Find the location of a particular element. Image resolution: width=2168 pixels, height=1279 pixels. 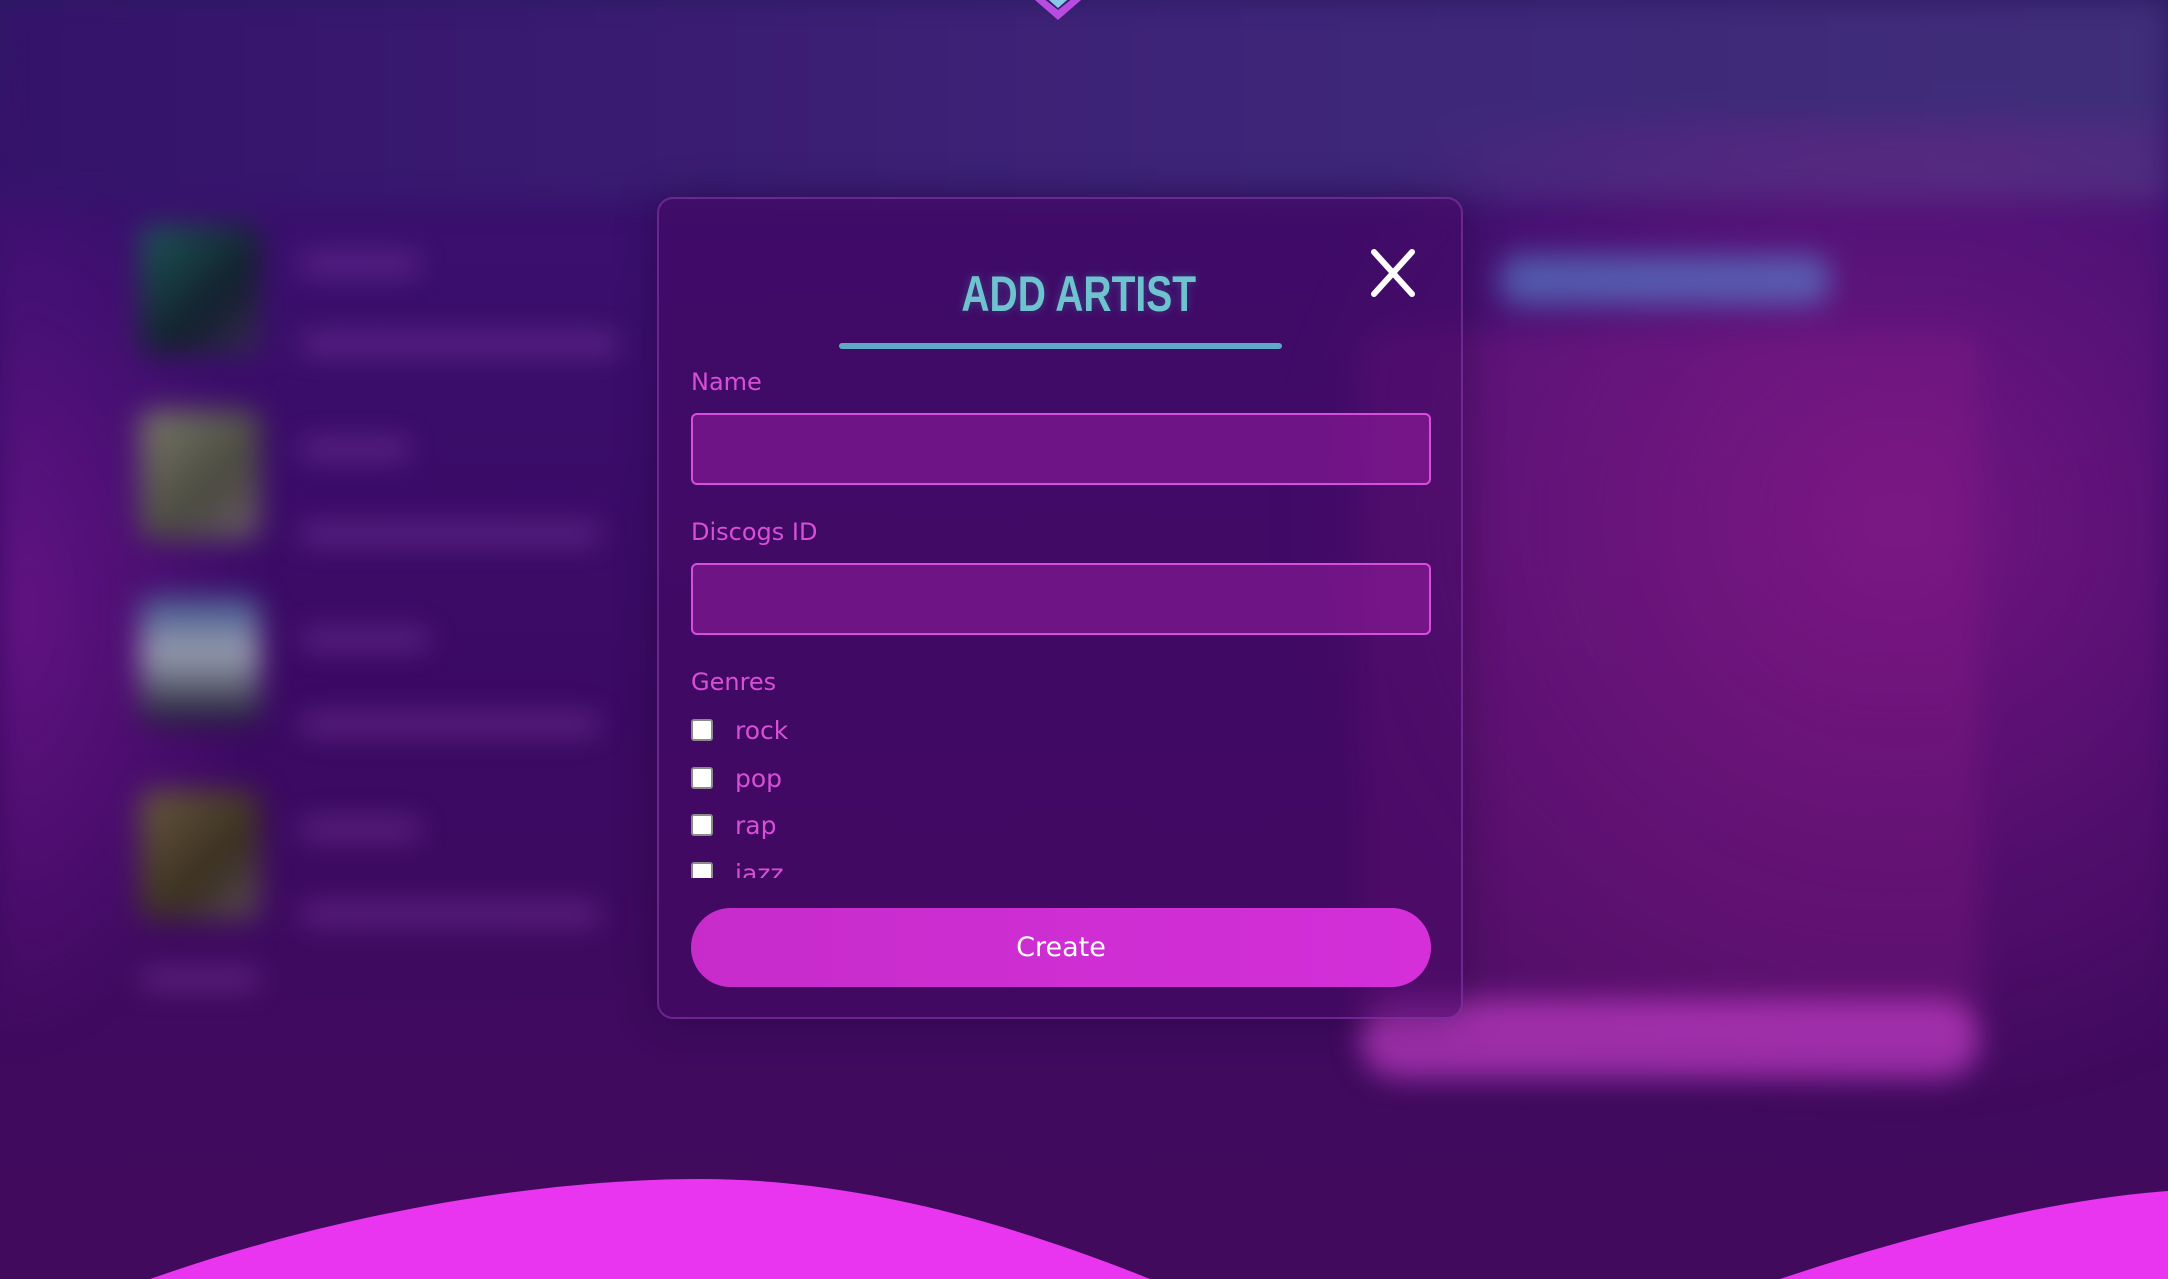

close-button is located at coordinates (1393, 273).